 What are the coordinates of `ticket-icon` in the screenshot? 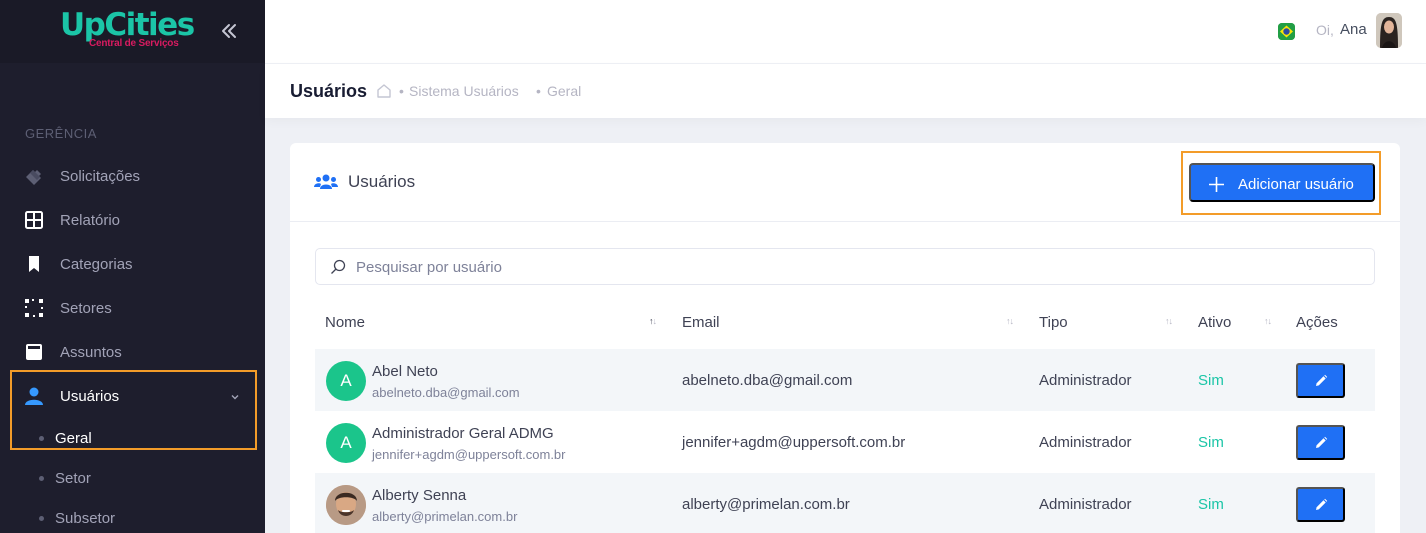 It's located at (34, 176).